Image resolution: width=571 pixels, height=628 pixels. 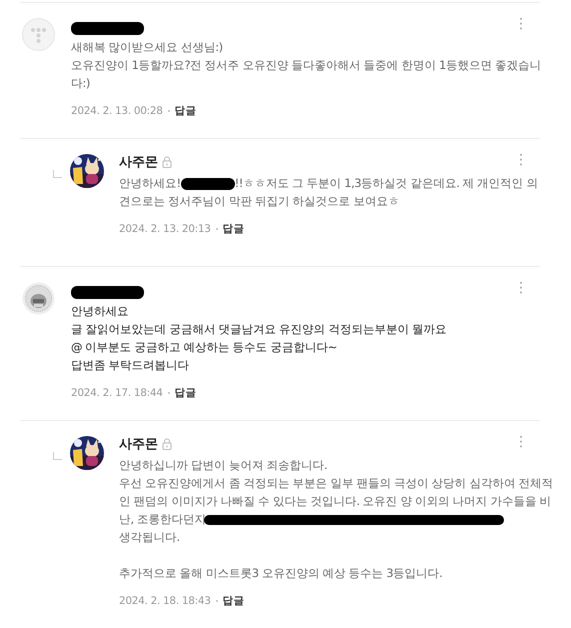 What do you see at coordinates (328, 183) in the screenshot?
I see `comment-text: 안녕하세요! !!ㅎㅎ저도 그 두분이 1,3등하실것 같은데요. 제 개인적인 의` at bounding box center [328, 183].